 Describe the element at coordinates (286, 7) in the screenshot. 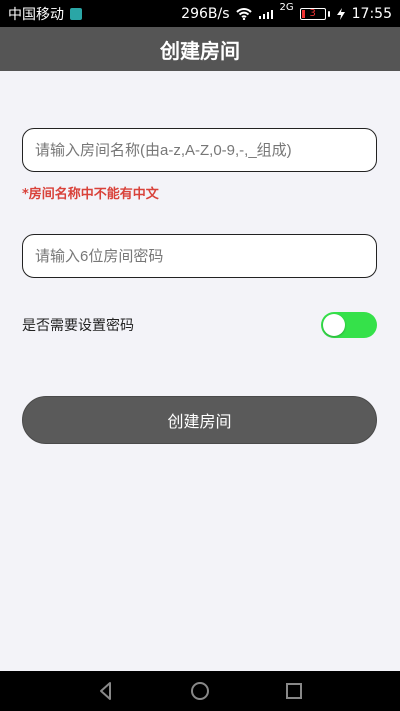

I see `network-type: 2G` at that location.